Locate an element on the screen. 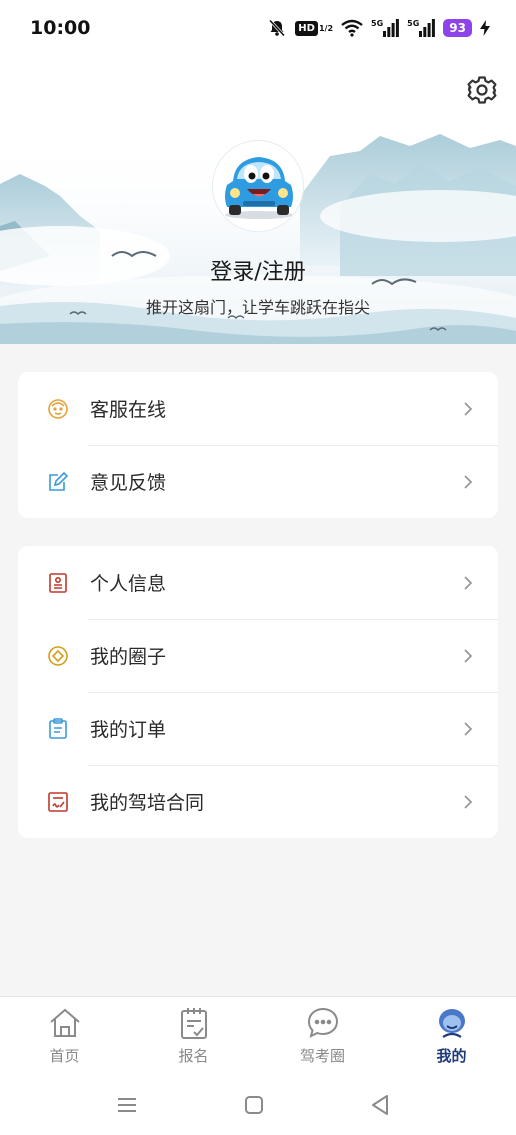 Image resolution: width=516 pixels, height=1135 pixels. user-face-icon is located at coordinates (452, 1023).